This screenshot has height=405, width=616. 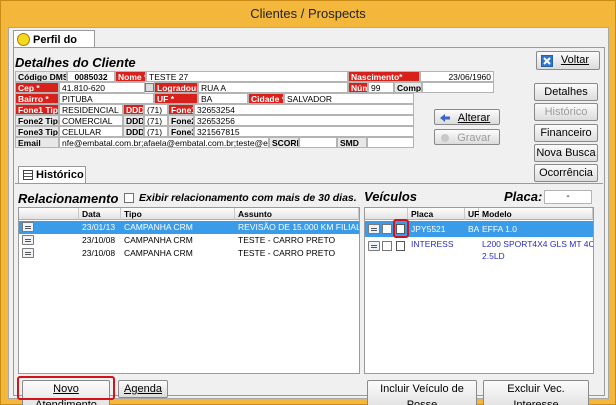 What do you see at coordinates (422, 392) in the screenshot?
I see `incluir-veiculo-button: Incluir Veículo de Posse` at bounding box center [422, 392].